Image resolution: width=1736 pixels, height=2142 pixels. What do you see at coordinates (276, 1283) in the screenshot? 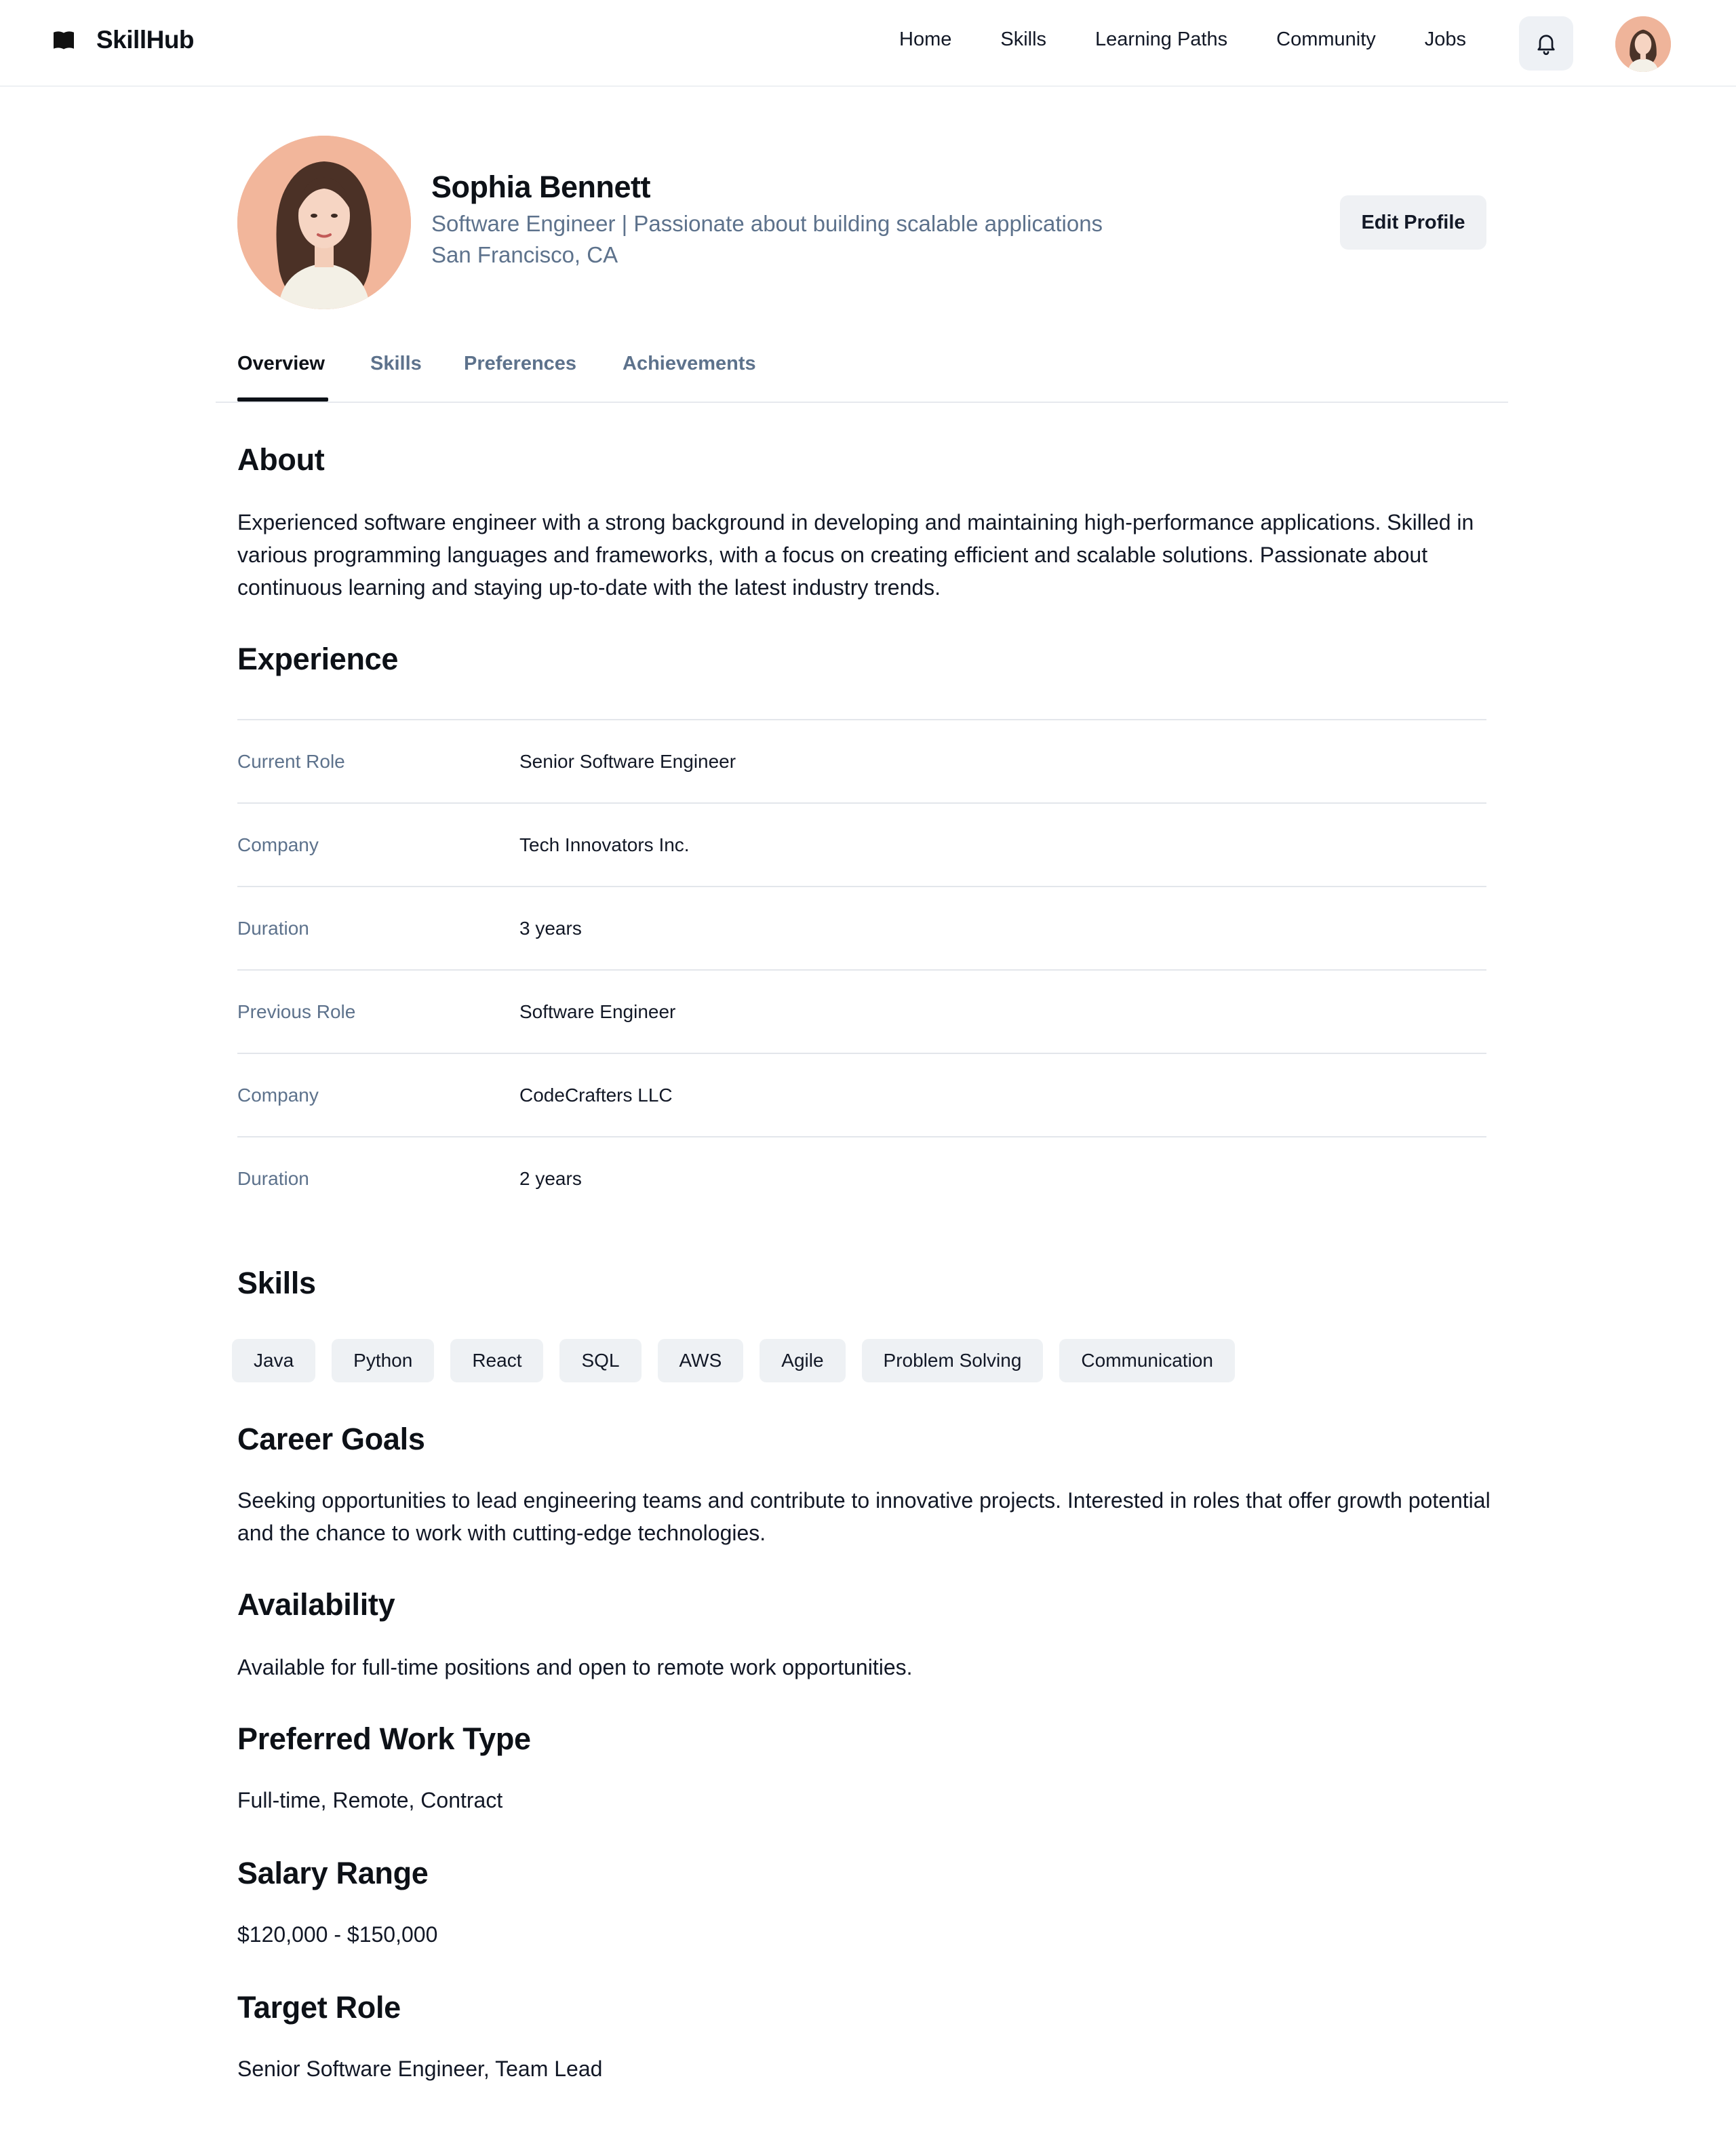
I see `skills-title: Skills` at bounding box center [276, 1283].